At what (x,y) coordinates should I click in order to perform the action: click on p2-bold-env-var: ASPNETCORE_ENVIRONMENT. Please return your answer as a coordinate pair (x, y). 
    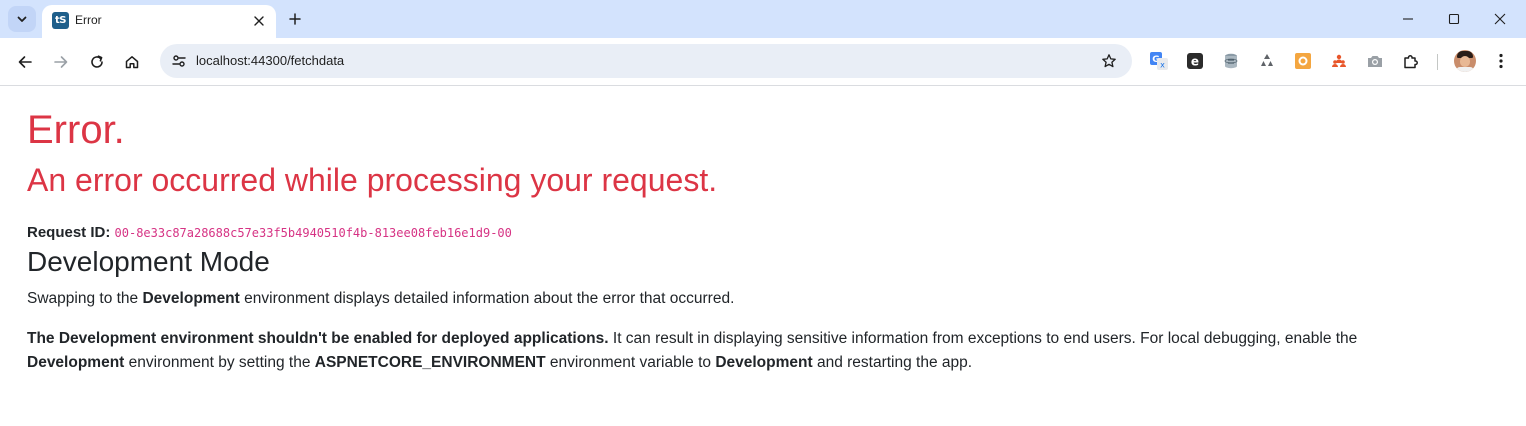
    Looking at the image, I should click on (430, 362).